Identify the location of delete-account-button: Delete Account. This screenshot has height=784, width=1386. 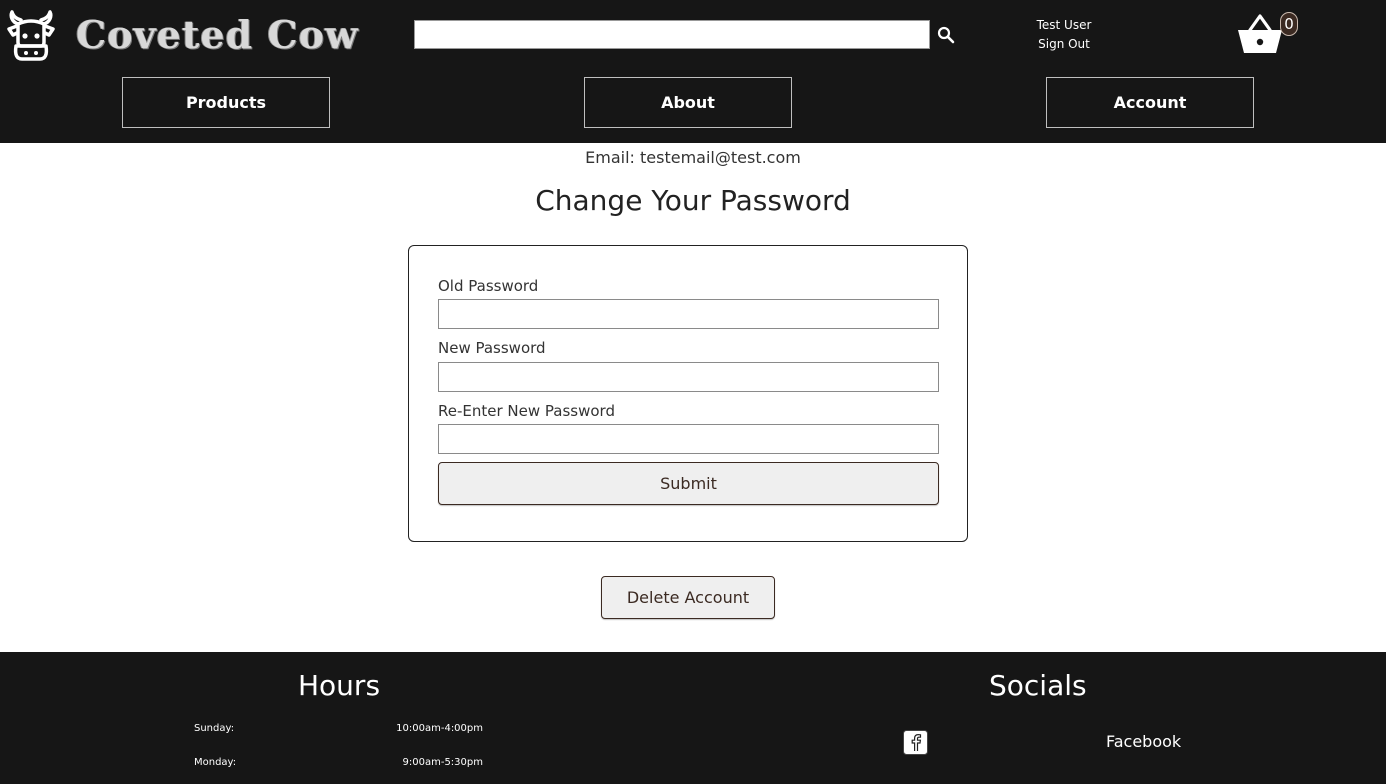
(688, 597).